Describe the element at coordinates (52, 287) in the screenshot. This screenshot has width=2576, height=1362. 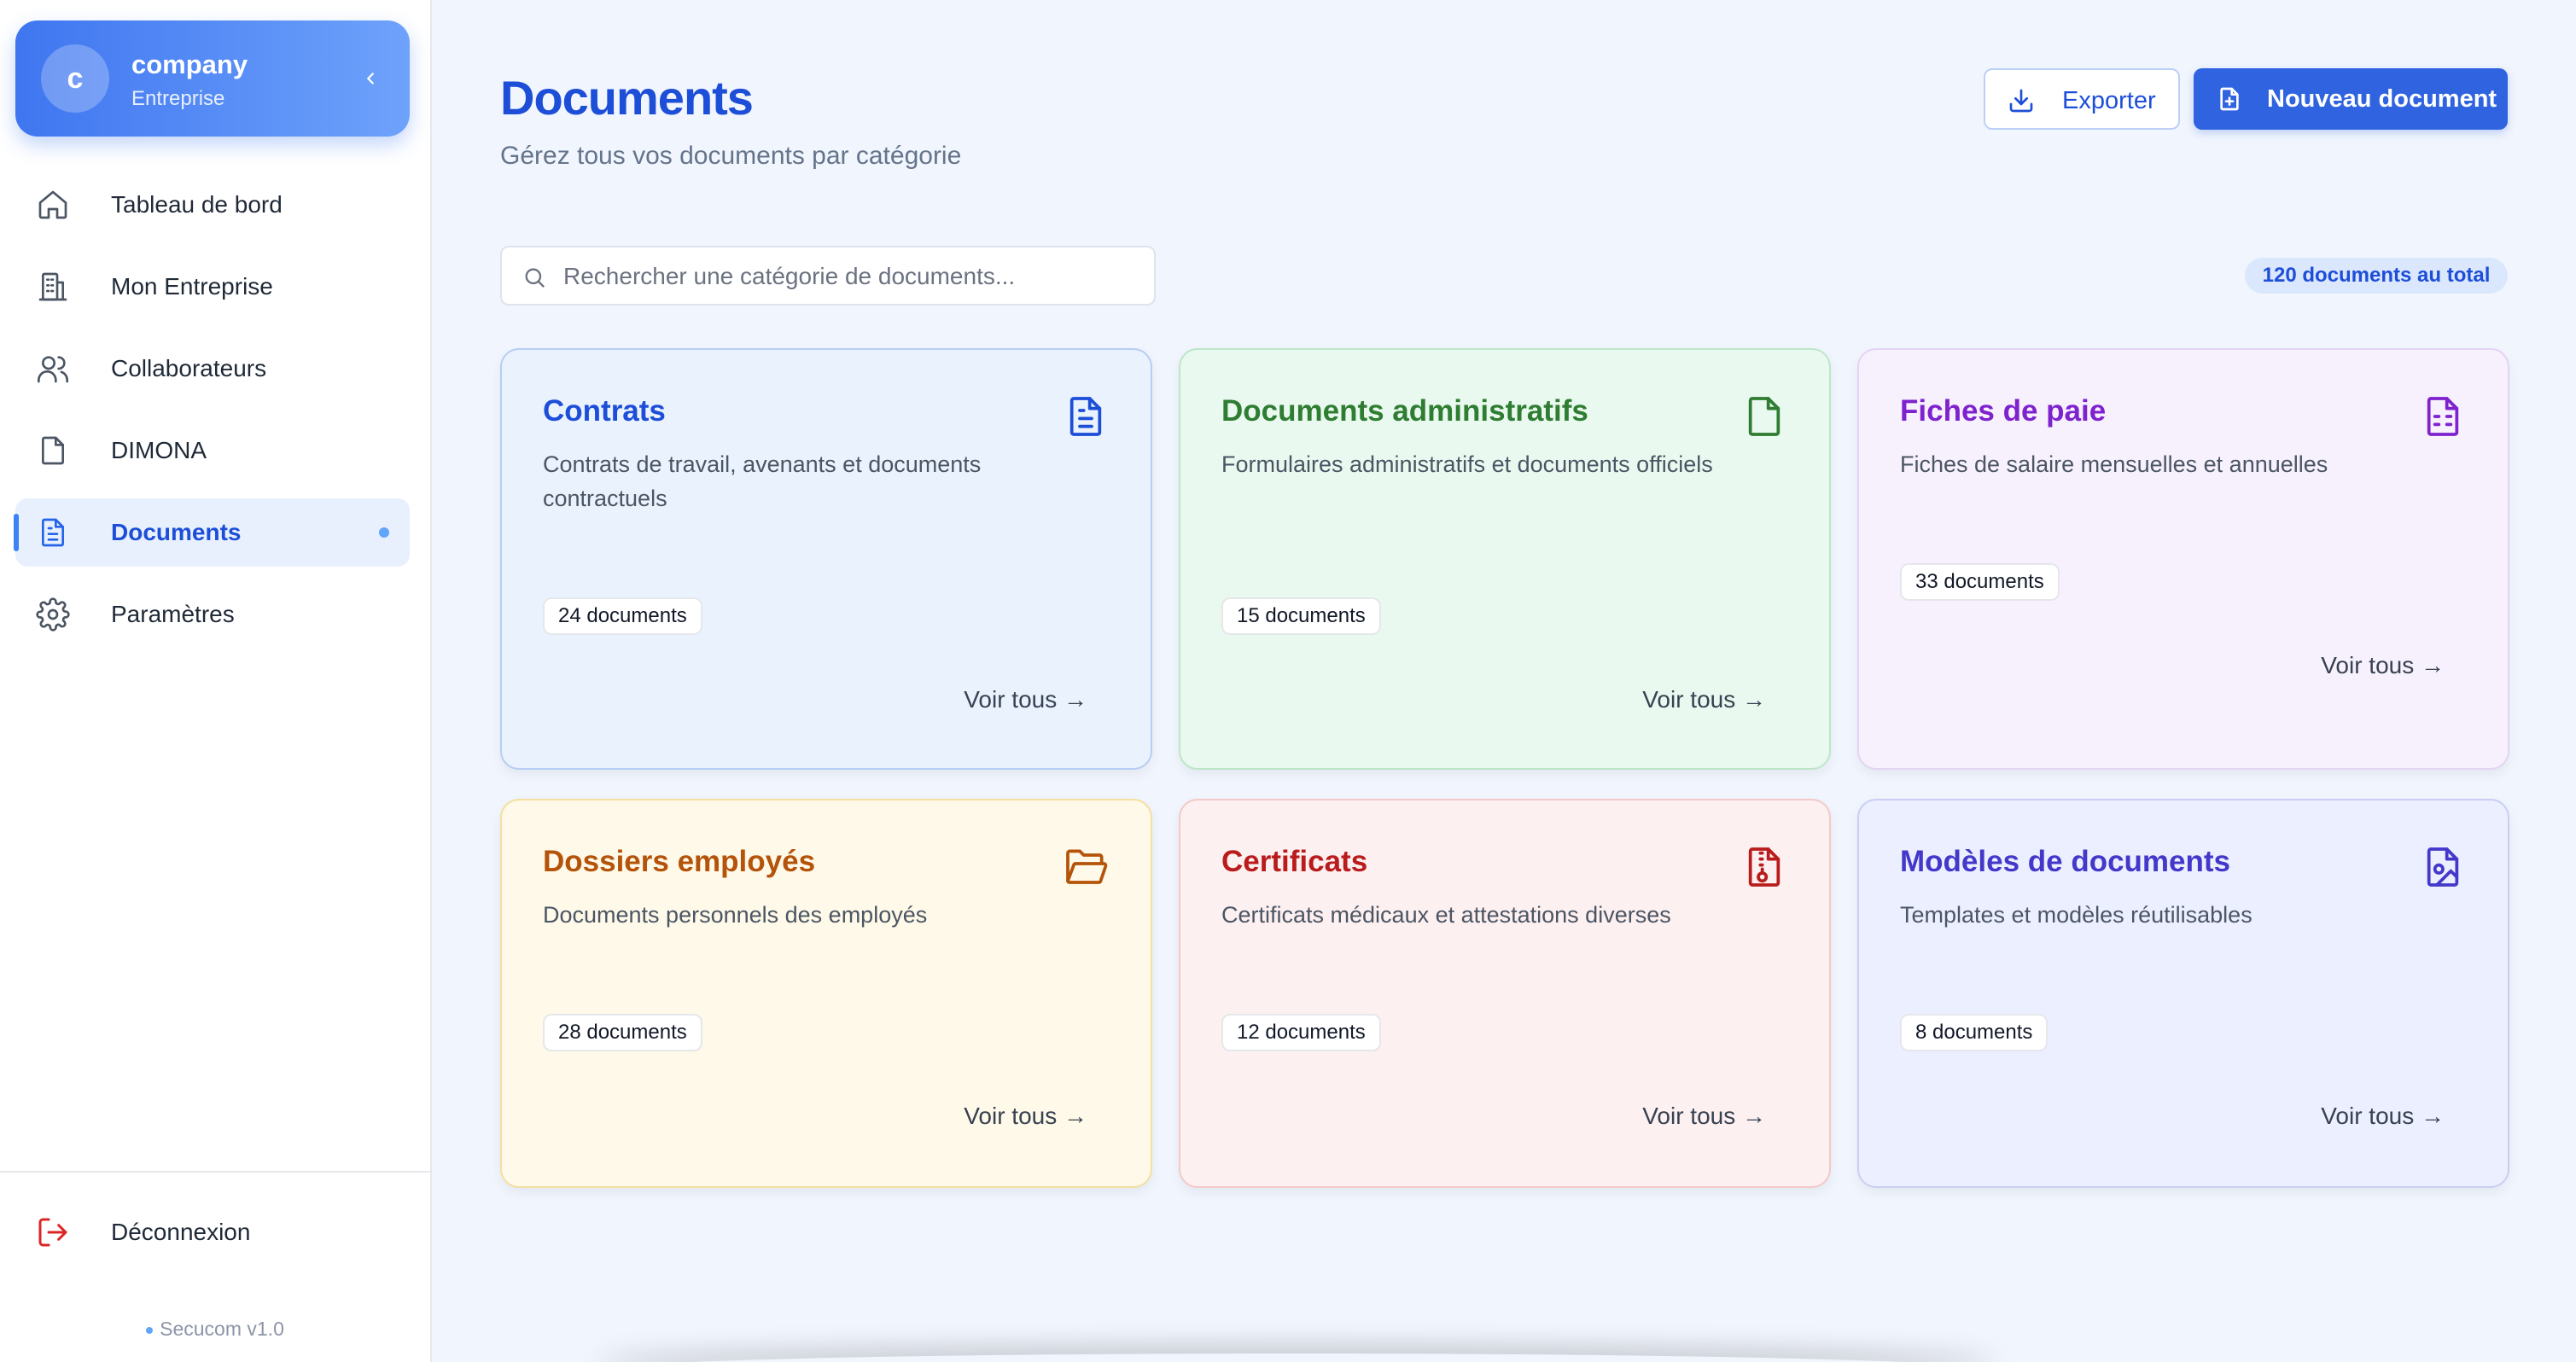
I see `building-icon` at that location.